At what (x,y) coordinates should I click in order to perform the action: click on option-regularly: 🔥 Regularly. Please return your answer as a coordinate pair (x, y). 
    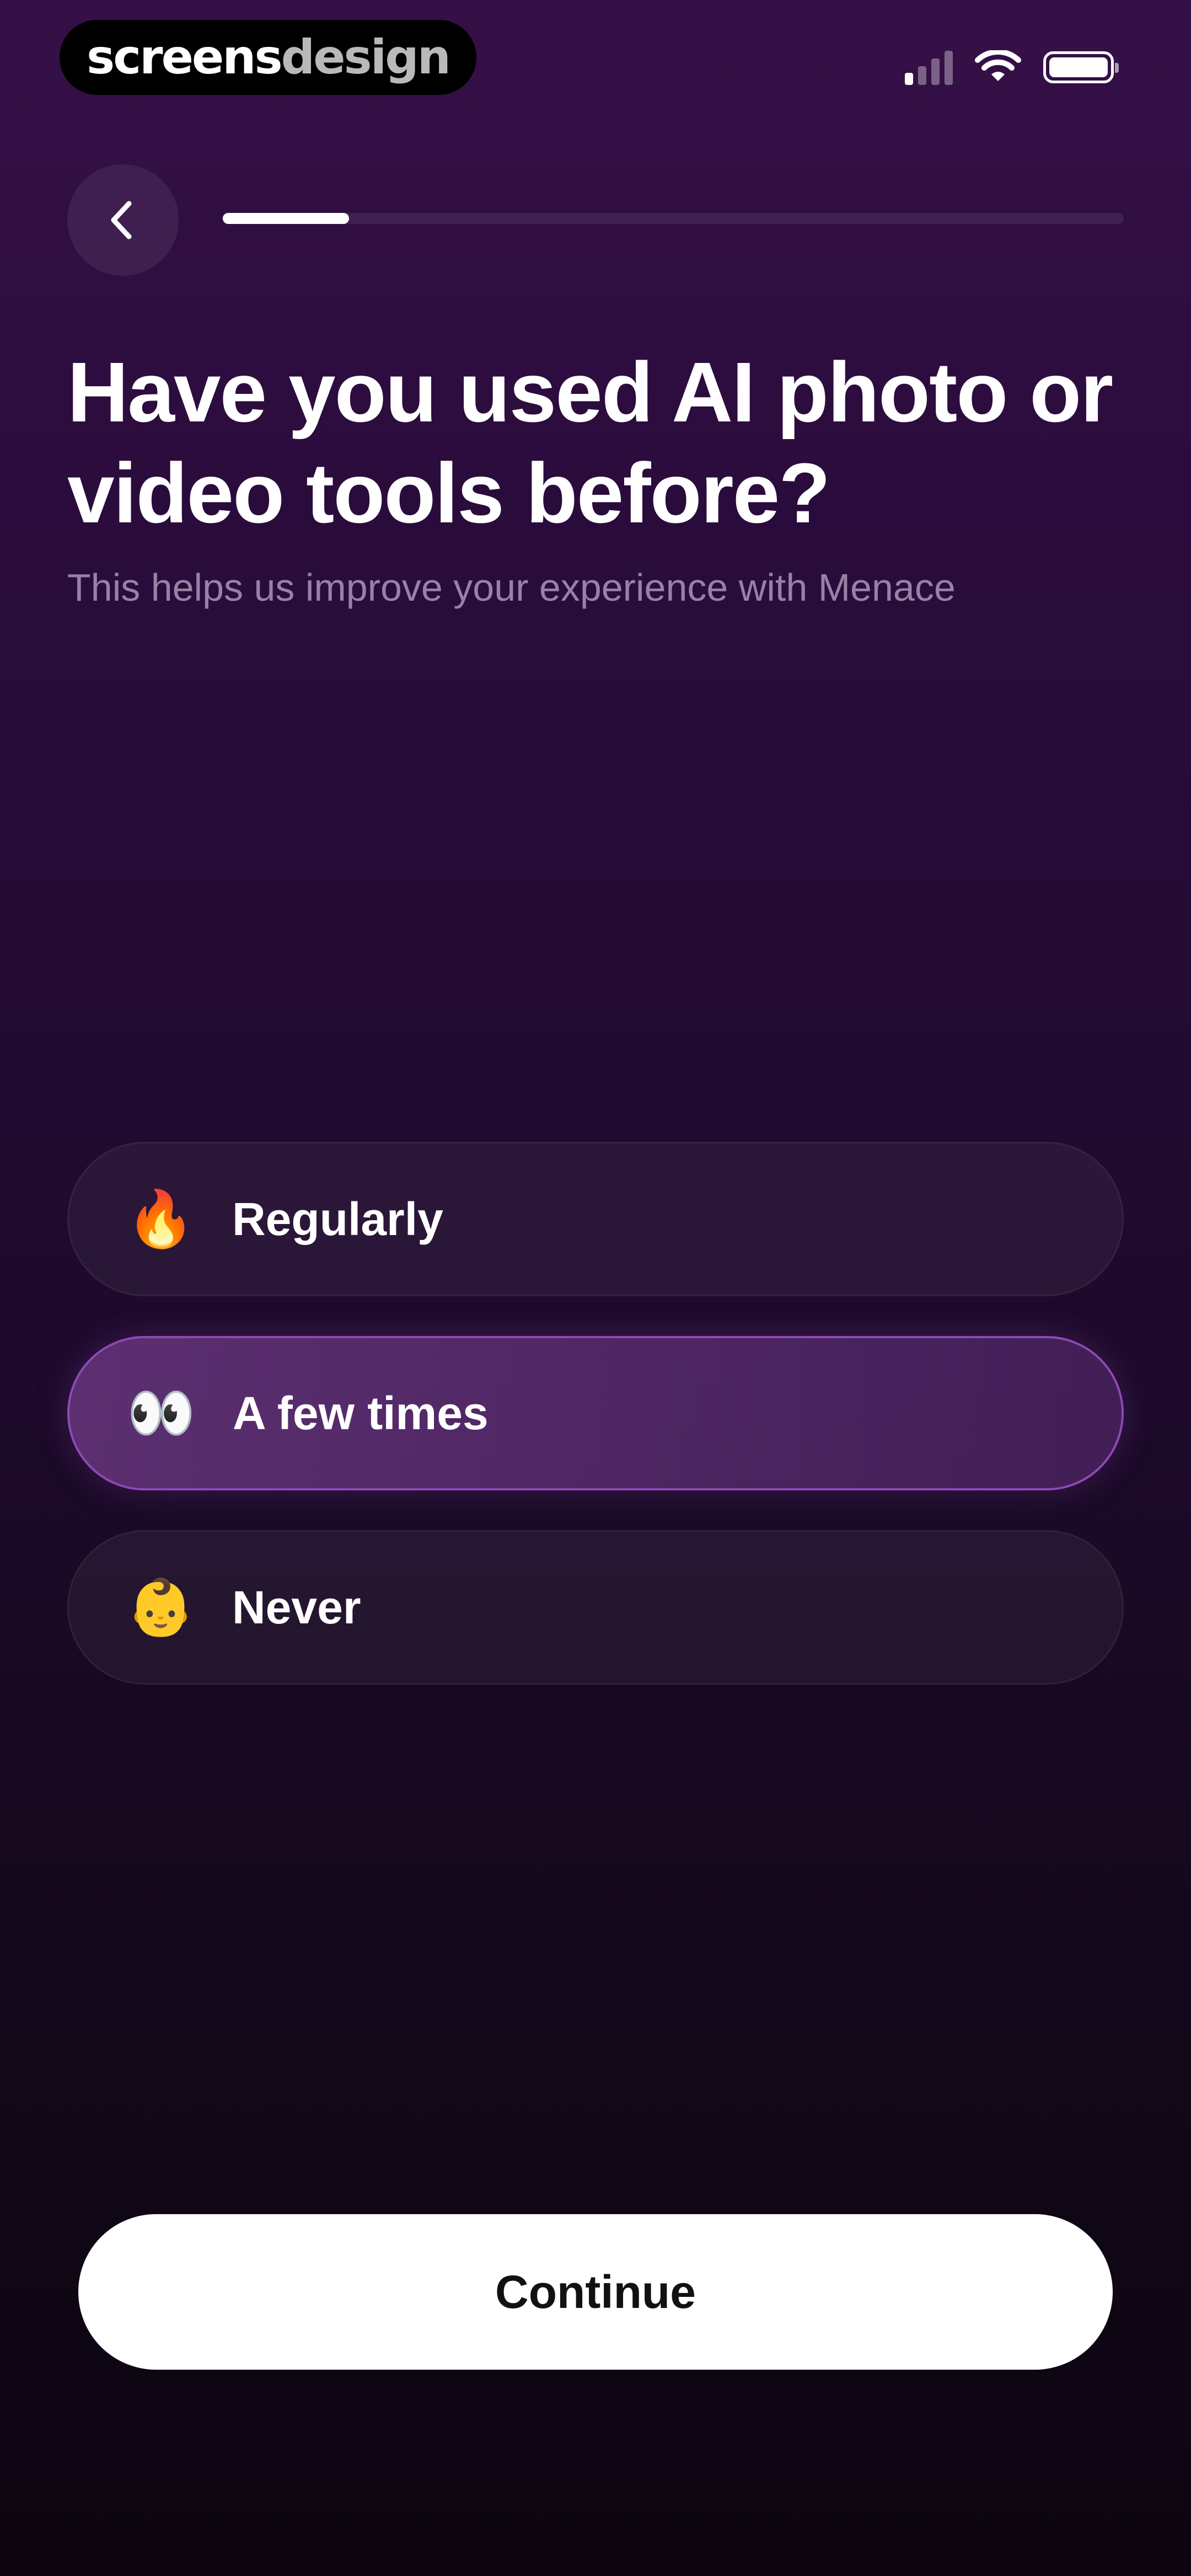
    Looking at the image, I should click on (595, 1219).